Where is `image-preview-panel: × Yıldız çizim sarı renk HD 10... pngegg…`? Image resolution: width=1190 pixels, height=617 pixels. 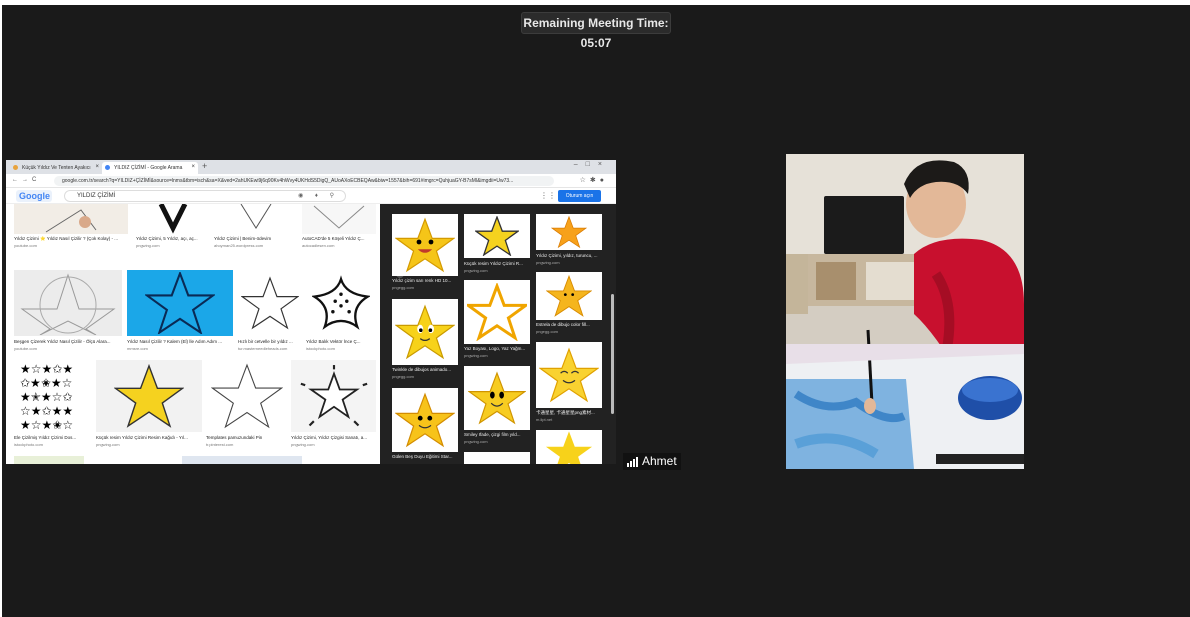
image-preview-panel: × Yıldız çizim sarı renk HD 10... pngegg… is located at coordinates (498, 334).